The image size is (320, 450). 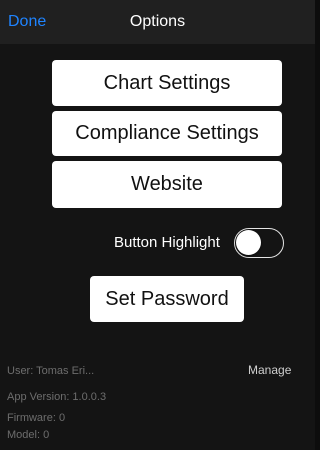 What do you see at coordinates (28, 435) in the screenshot?
I see `model-info: Model: 0` at bounding box center [28, 435].